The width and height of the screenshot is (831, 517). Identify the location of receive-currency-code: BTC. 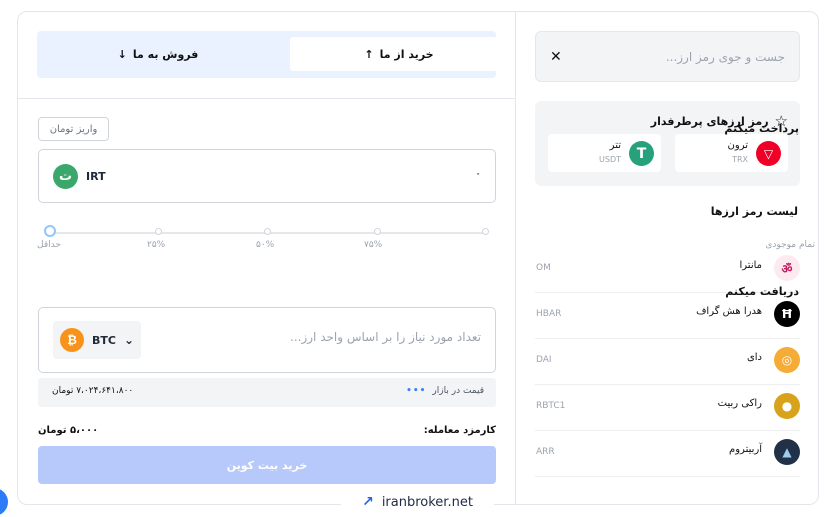
(103, 340).